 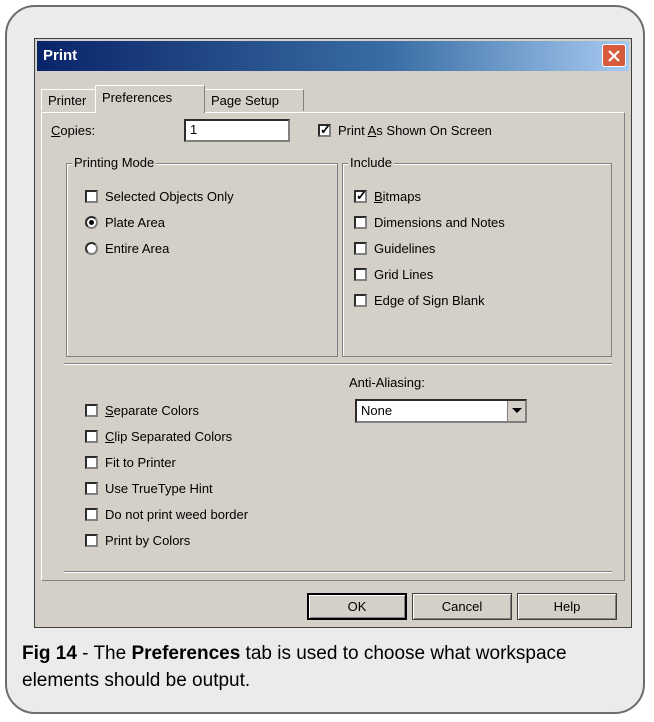 What do you see at coordinates (360, 300) in the screenshot?
I see `edge-of-sign-blank-checkbox` at bounding box center [360, 300].